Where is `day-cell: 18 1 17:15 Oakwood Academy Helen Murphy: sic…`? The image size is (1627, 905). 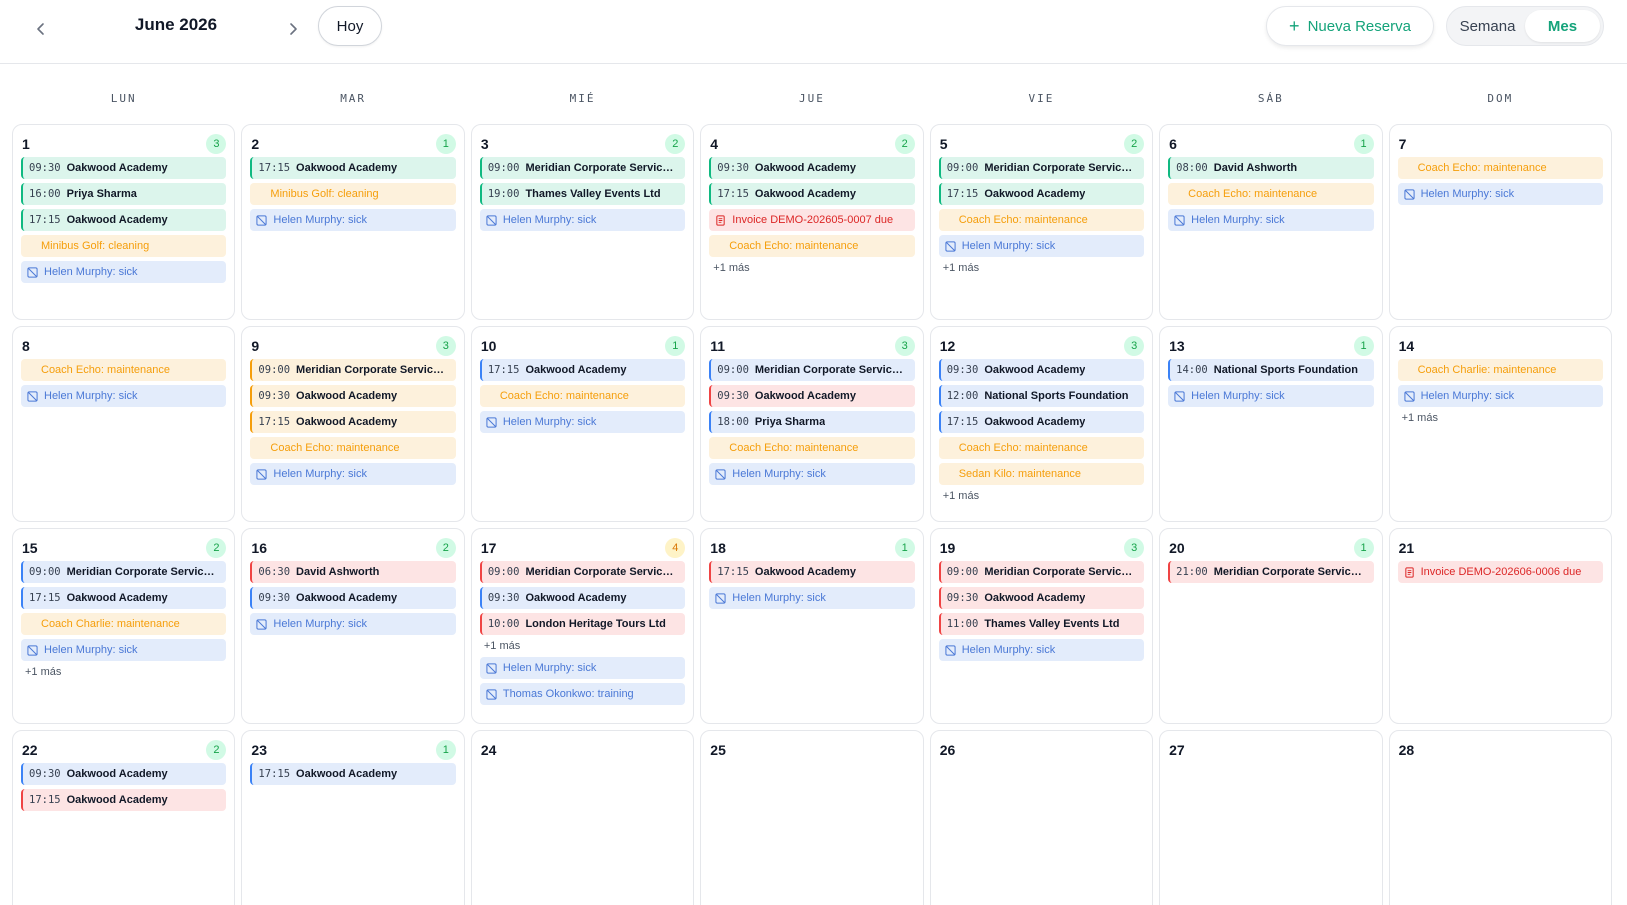 day-cell: 18 1 17:15 Oakwood Academy Helen Murphy: sic… is located at coordinates (812, 626).